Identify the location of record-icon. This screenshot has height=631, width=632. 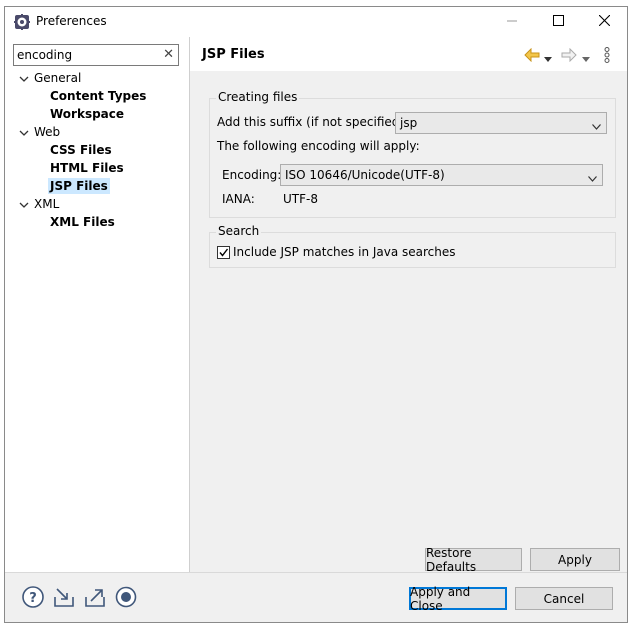
(126, 597).